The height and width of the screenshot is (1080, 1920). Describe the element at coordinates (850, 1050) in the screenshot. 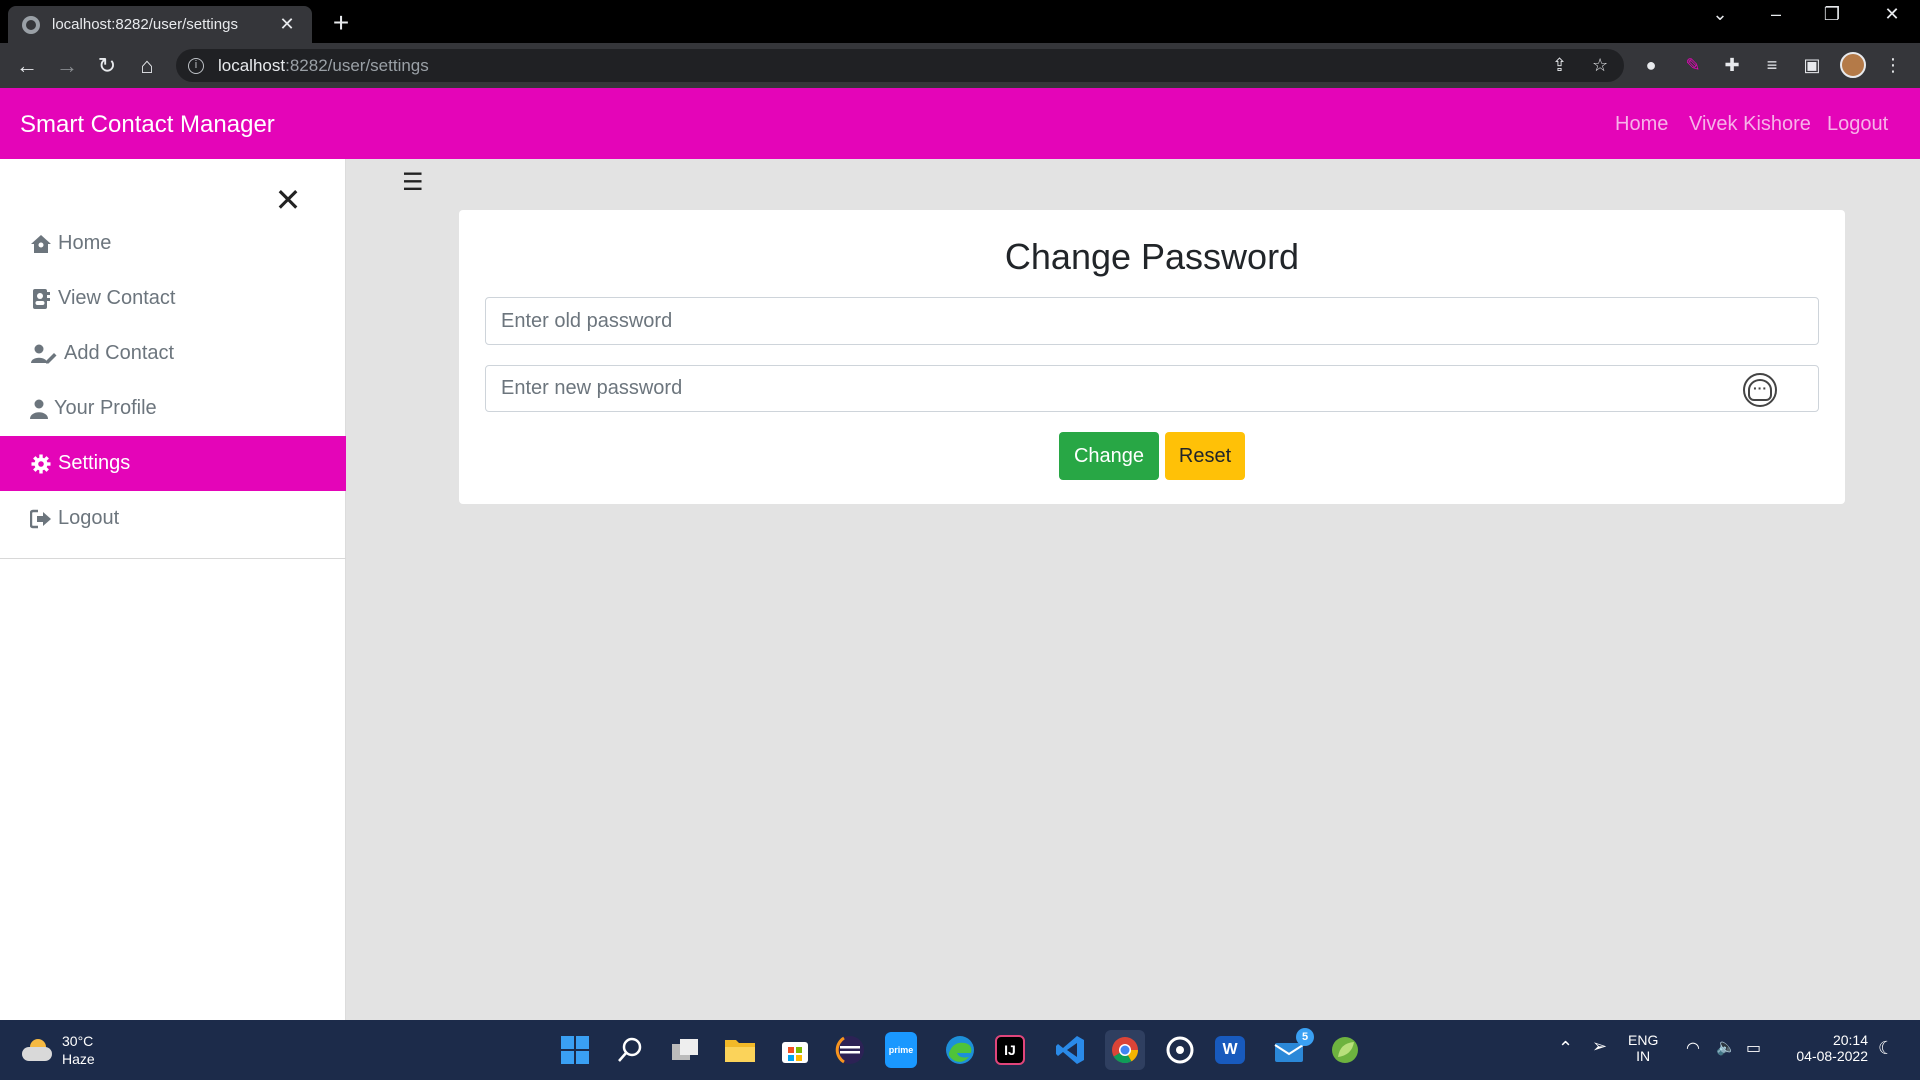

I see `eclipse-ide-icon` at that location.